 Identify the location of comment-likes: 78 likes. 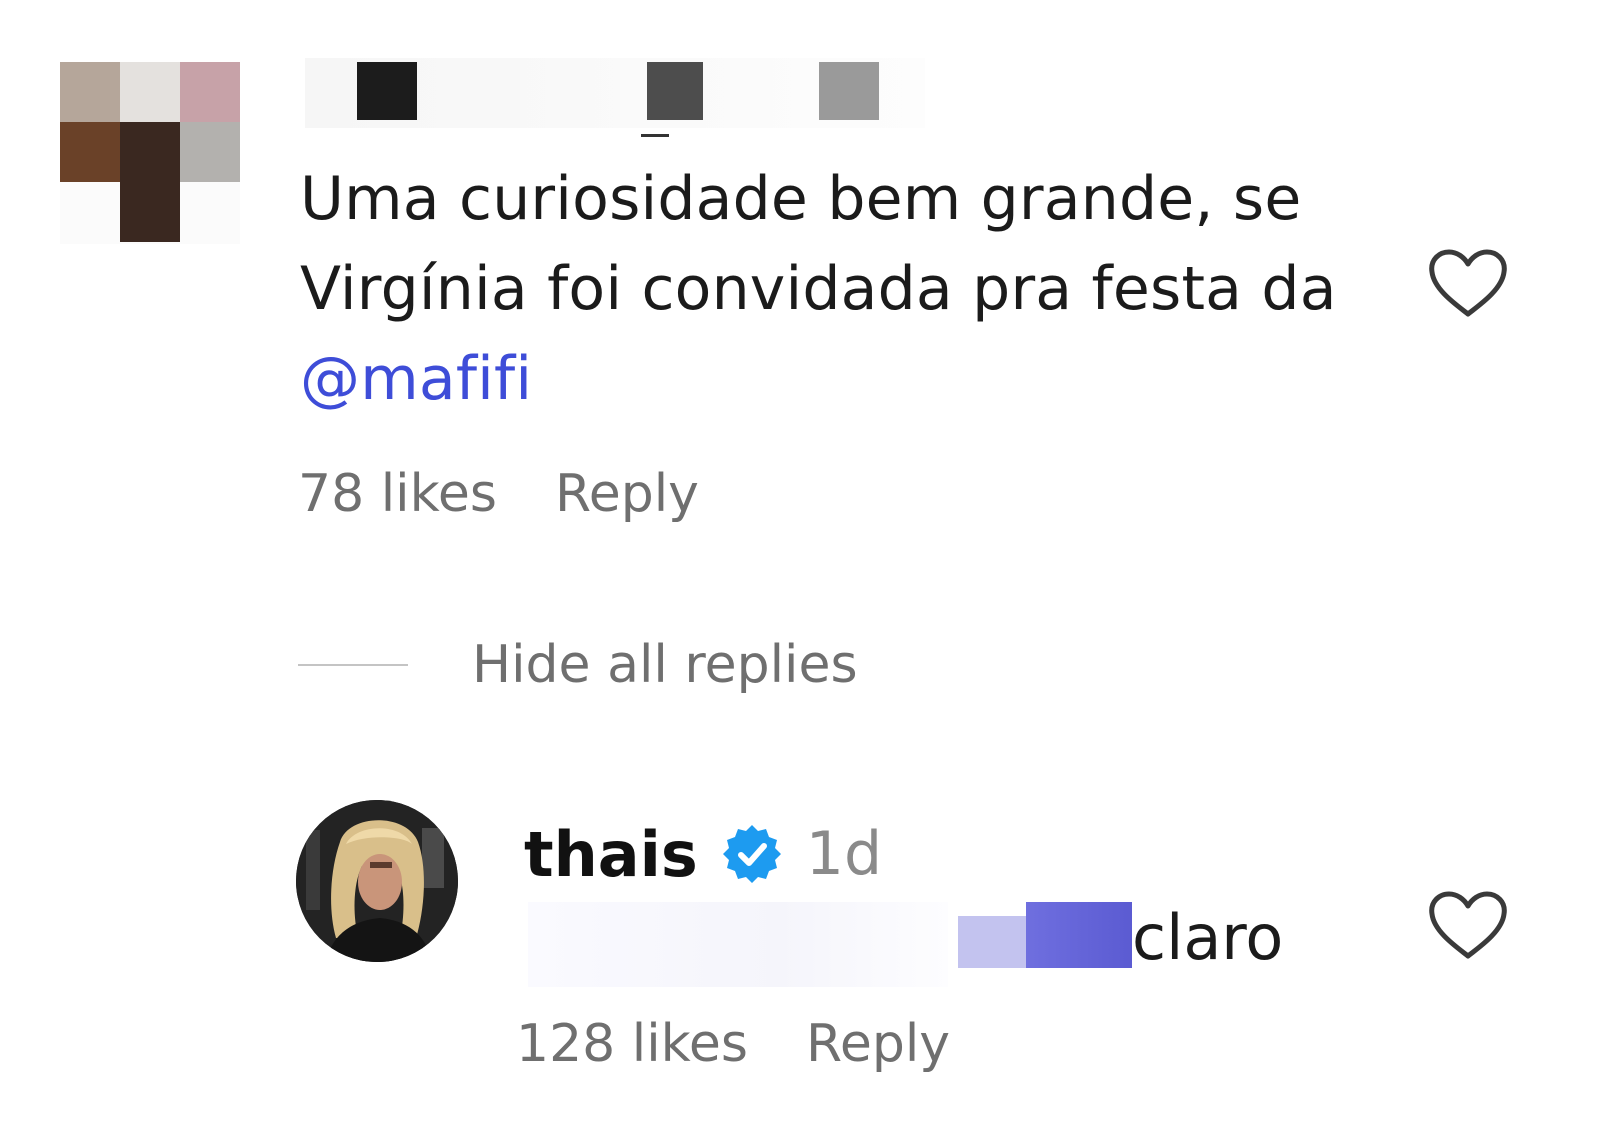
(397, 494).